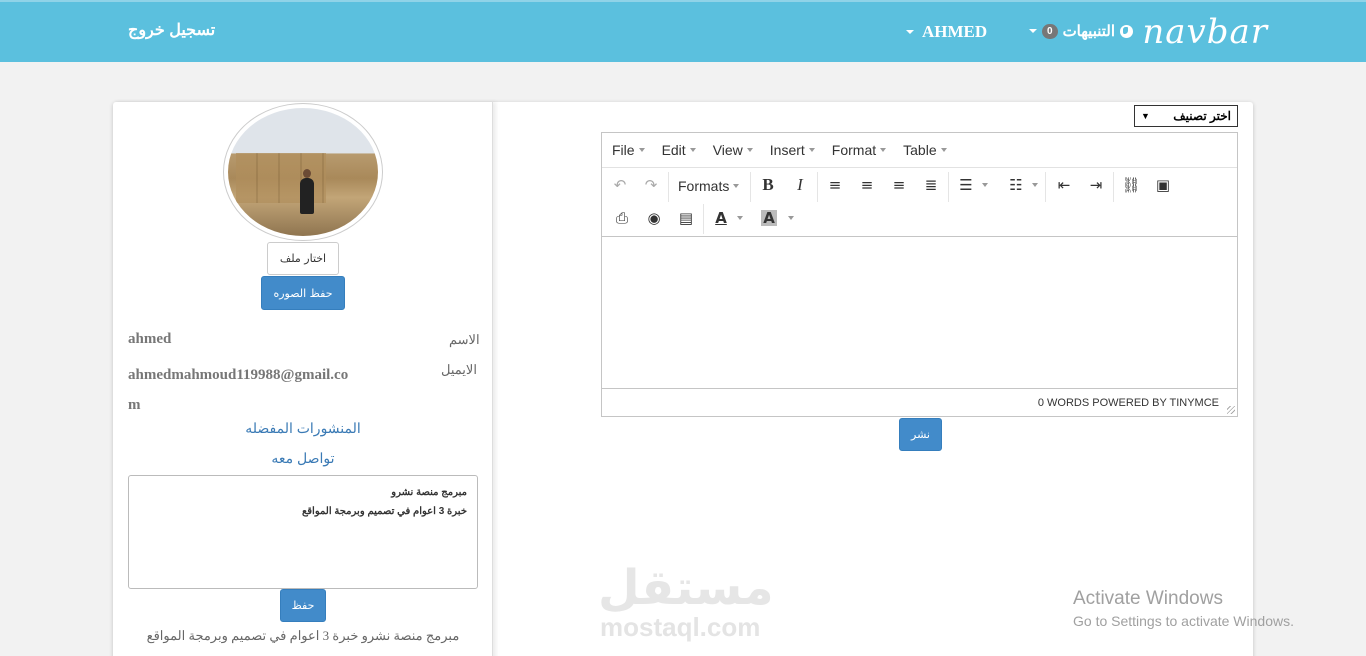 The height and width of the screenshot is (656, 1366). I want to click on align-justify-icon: ≣, so click(931, 185).